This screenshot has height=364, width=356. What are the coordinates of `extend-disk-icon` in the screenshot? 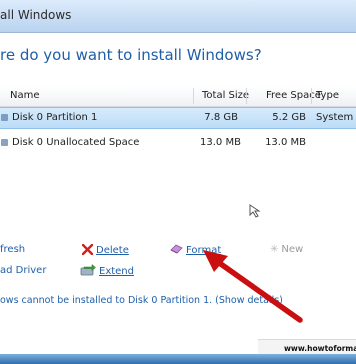 It's located at (88, 269).